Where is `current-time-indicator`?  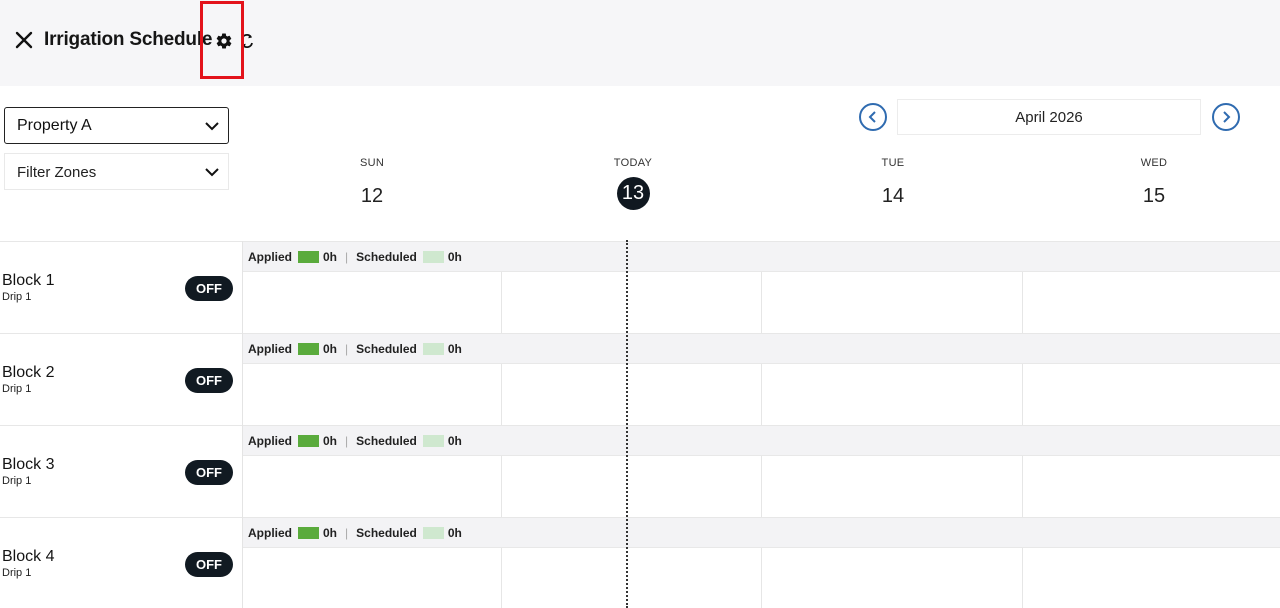 current-time-indicator is located at coordinates (627, 424).